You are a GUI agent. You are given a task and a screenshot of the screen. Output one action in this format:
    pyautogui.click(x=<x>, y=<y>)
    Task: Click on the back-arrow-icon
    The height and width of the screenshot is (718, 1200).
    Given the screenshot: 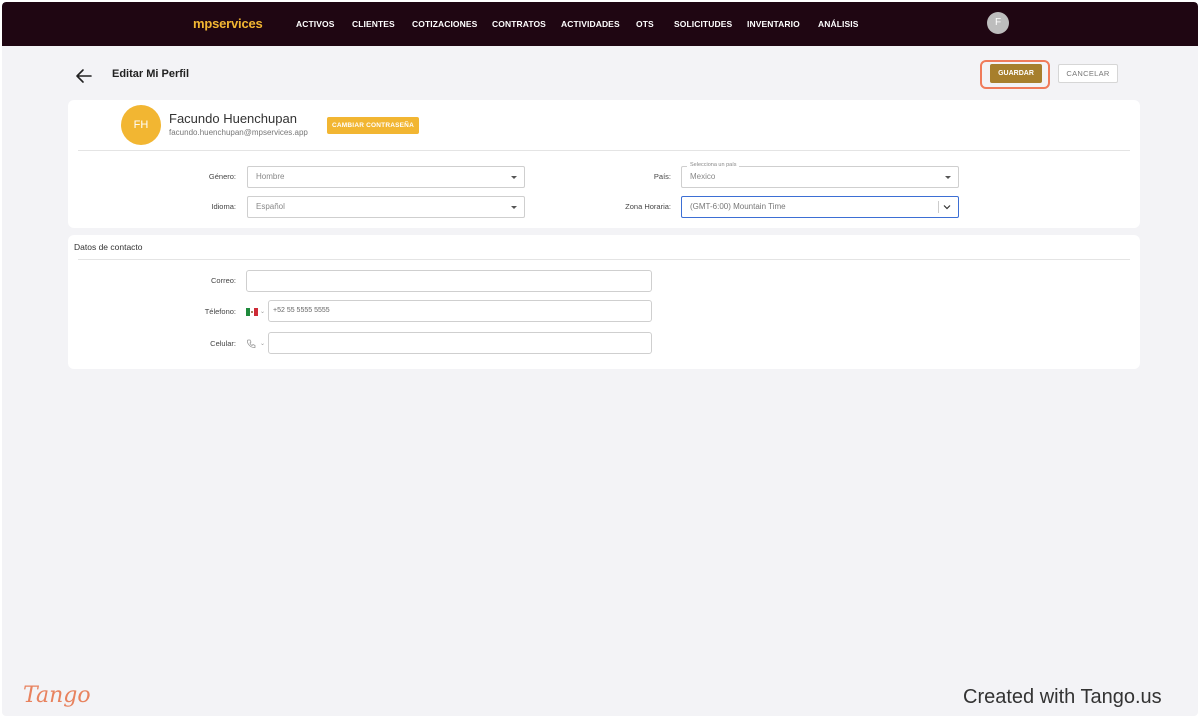 What is the action you would take?
    pyautogui.click(x=84, y=76)
    